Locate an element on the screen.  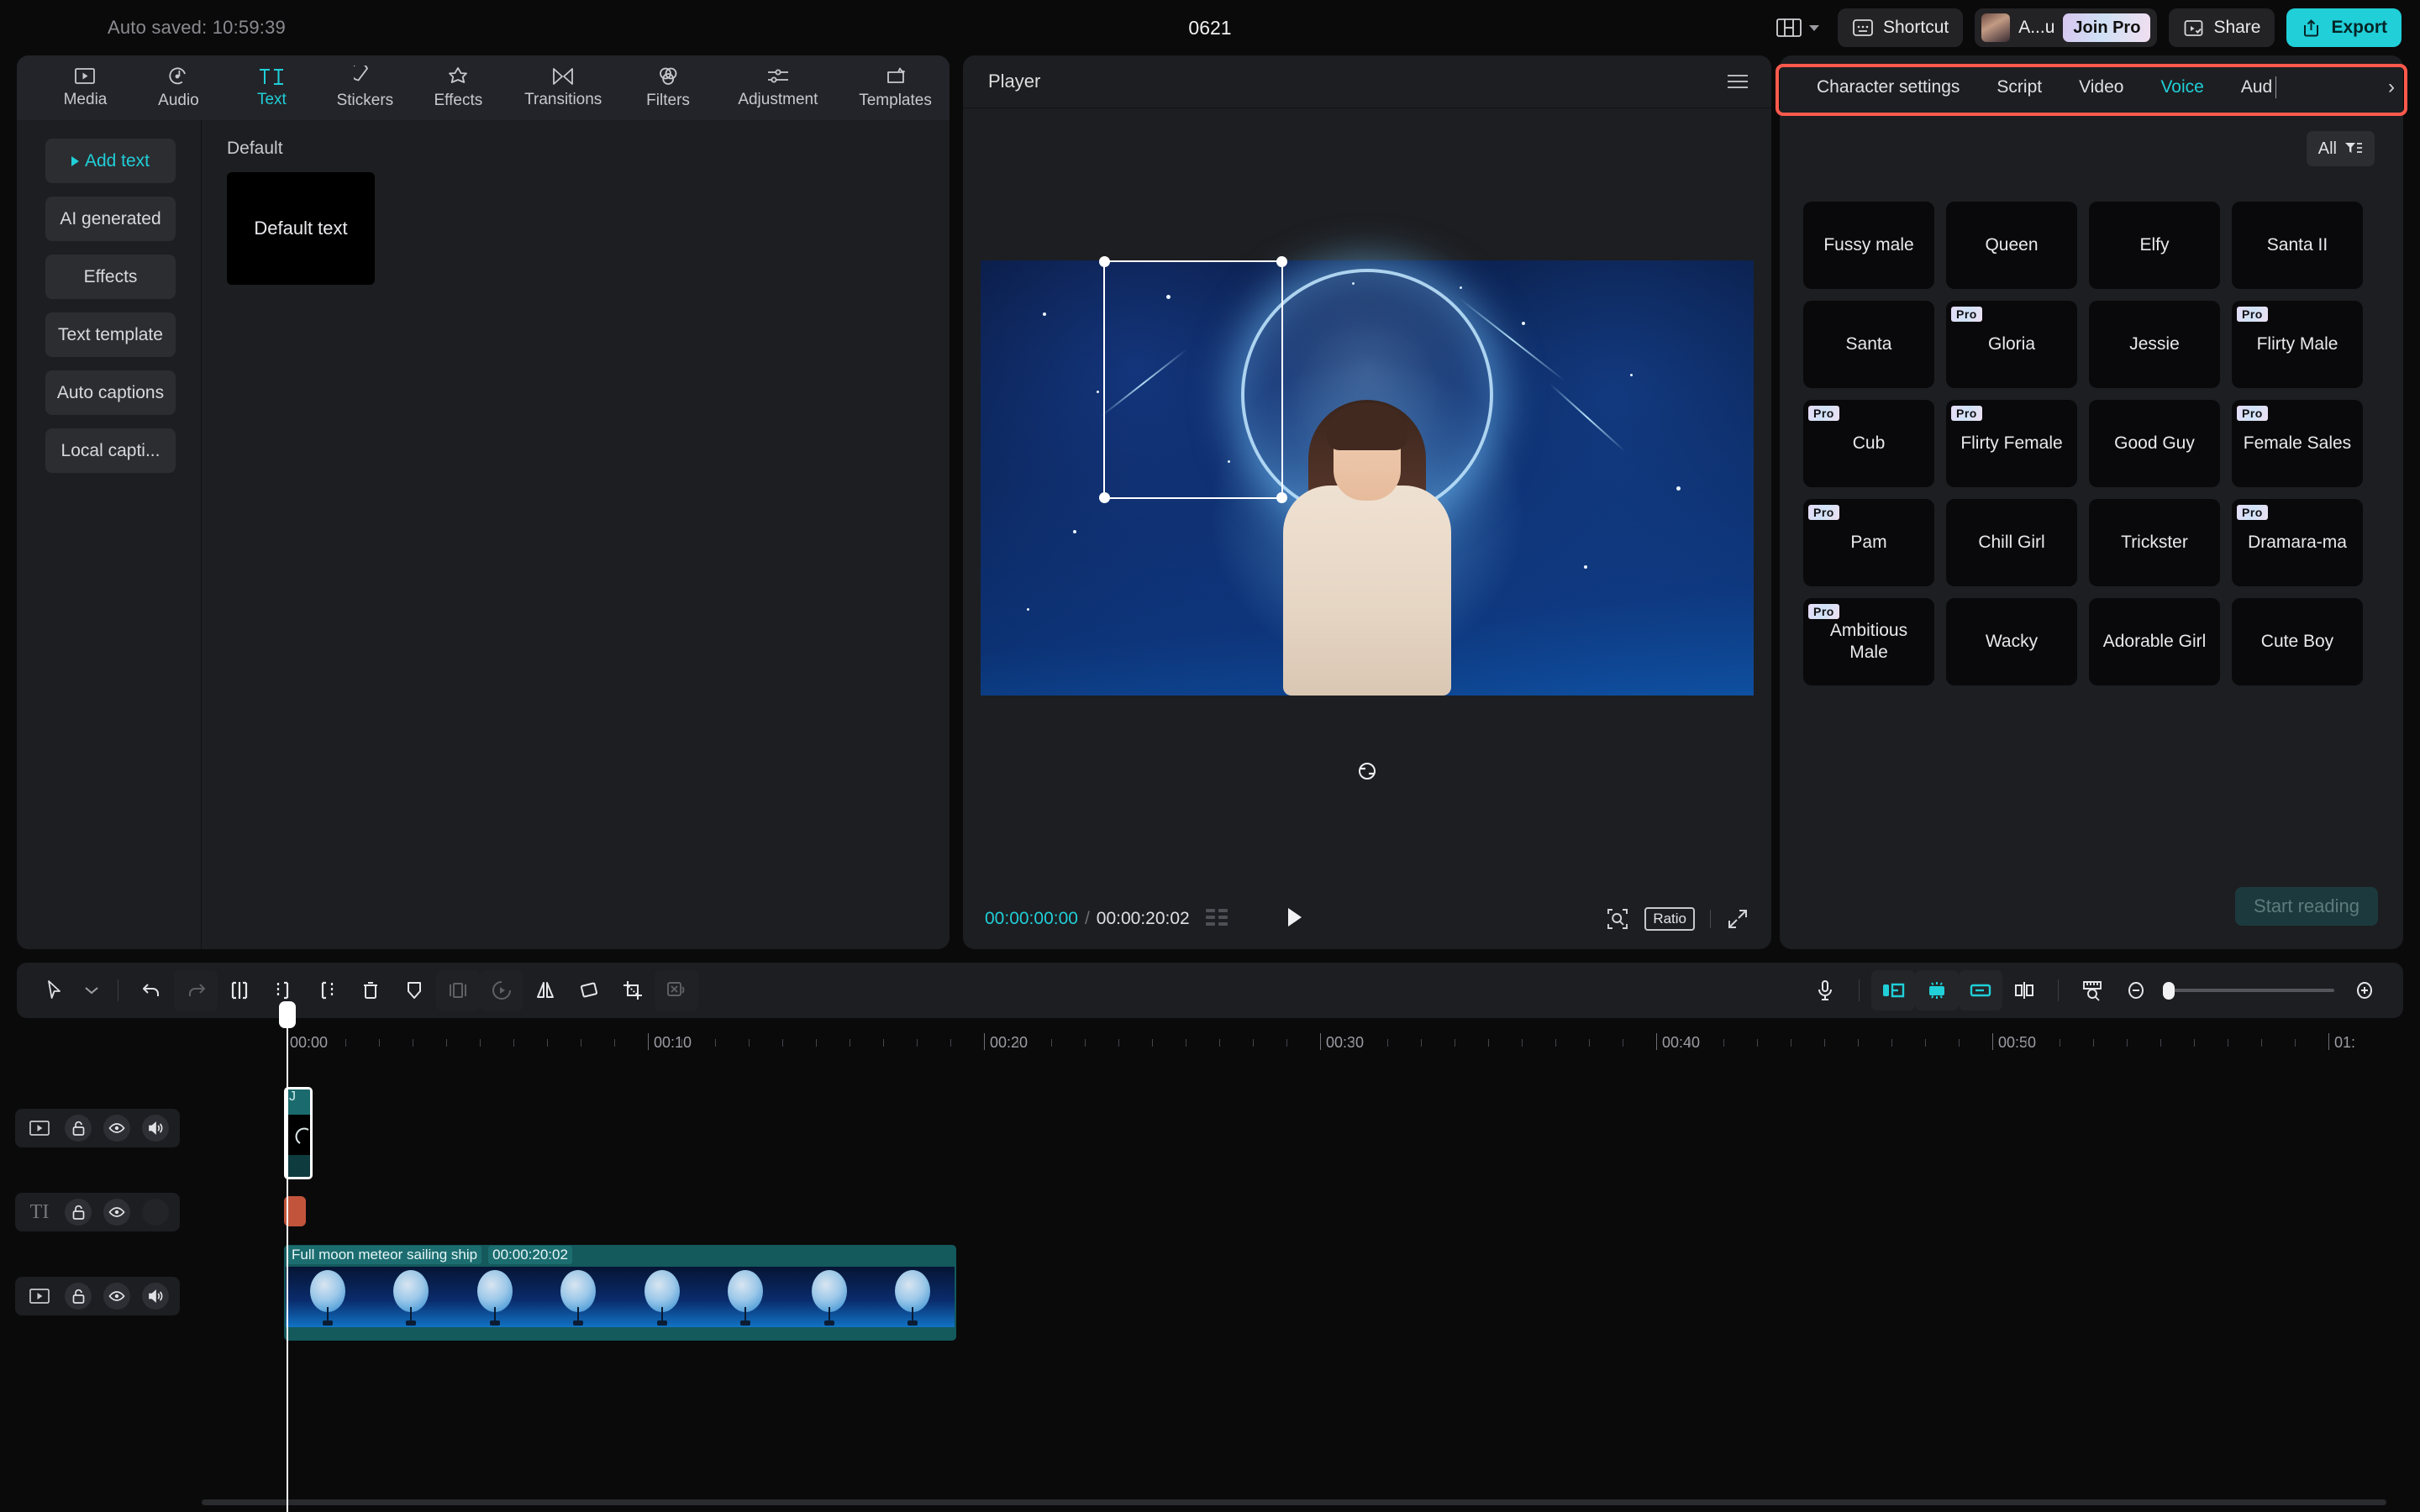
zoom-fit-icon is located at coordinates (1618, 919).